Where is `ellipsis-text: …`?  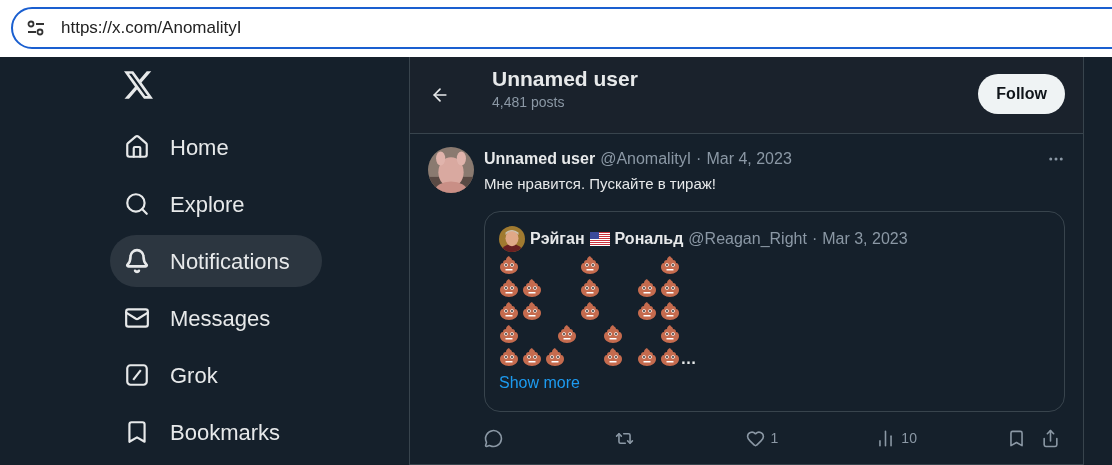
ellipsis-text: … is located at coordinates (688, 359).